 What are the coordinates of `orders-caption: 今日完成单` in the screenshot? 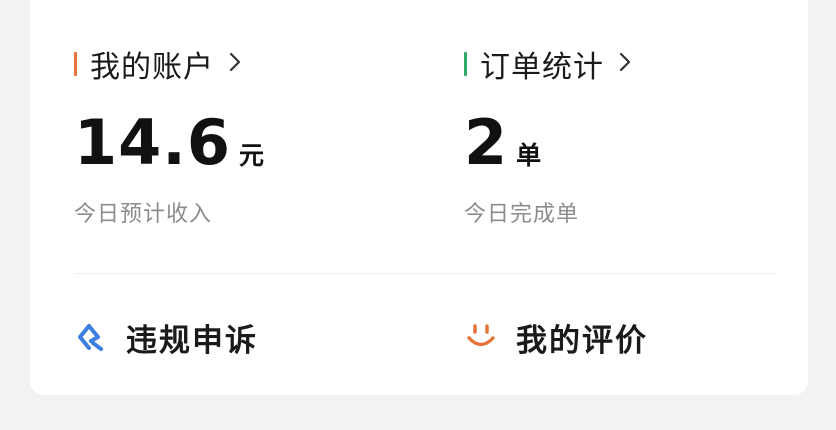 It's located at (522, 214).